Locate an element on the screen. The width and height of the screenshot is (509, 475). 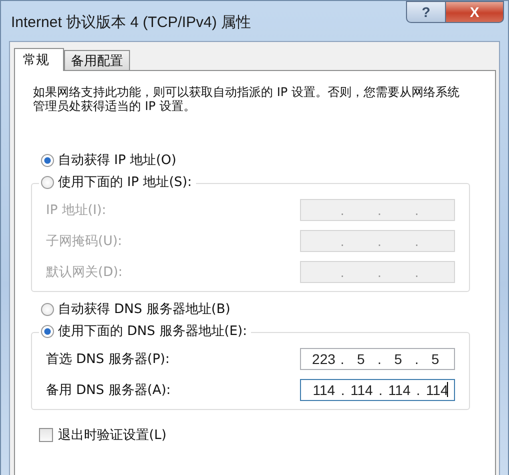
radio-label: 自动获得 DNS 服务器地址(B) is located at coordinates (144, 309).